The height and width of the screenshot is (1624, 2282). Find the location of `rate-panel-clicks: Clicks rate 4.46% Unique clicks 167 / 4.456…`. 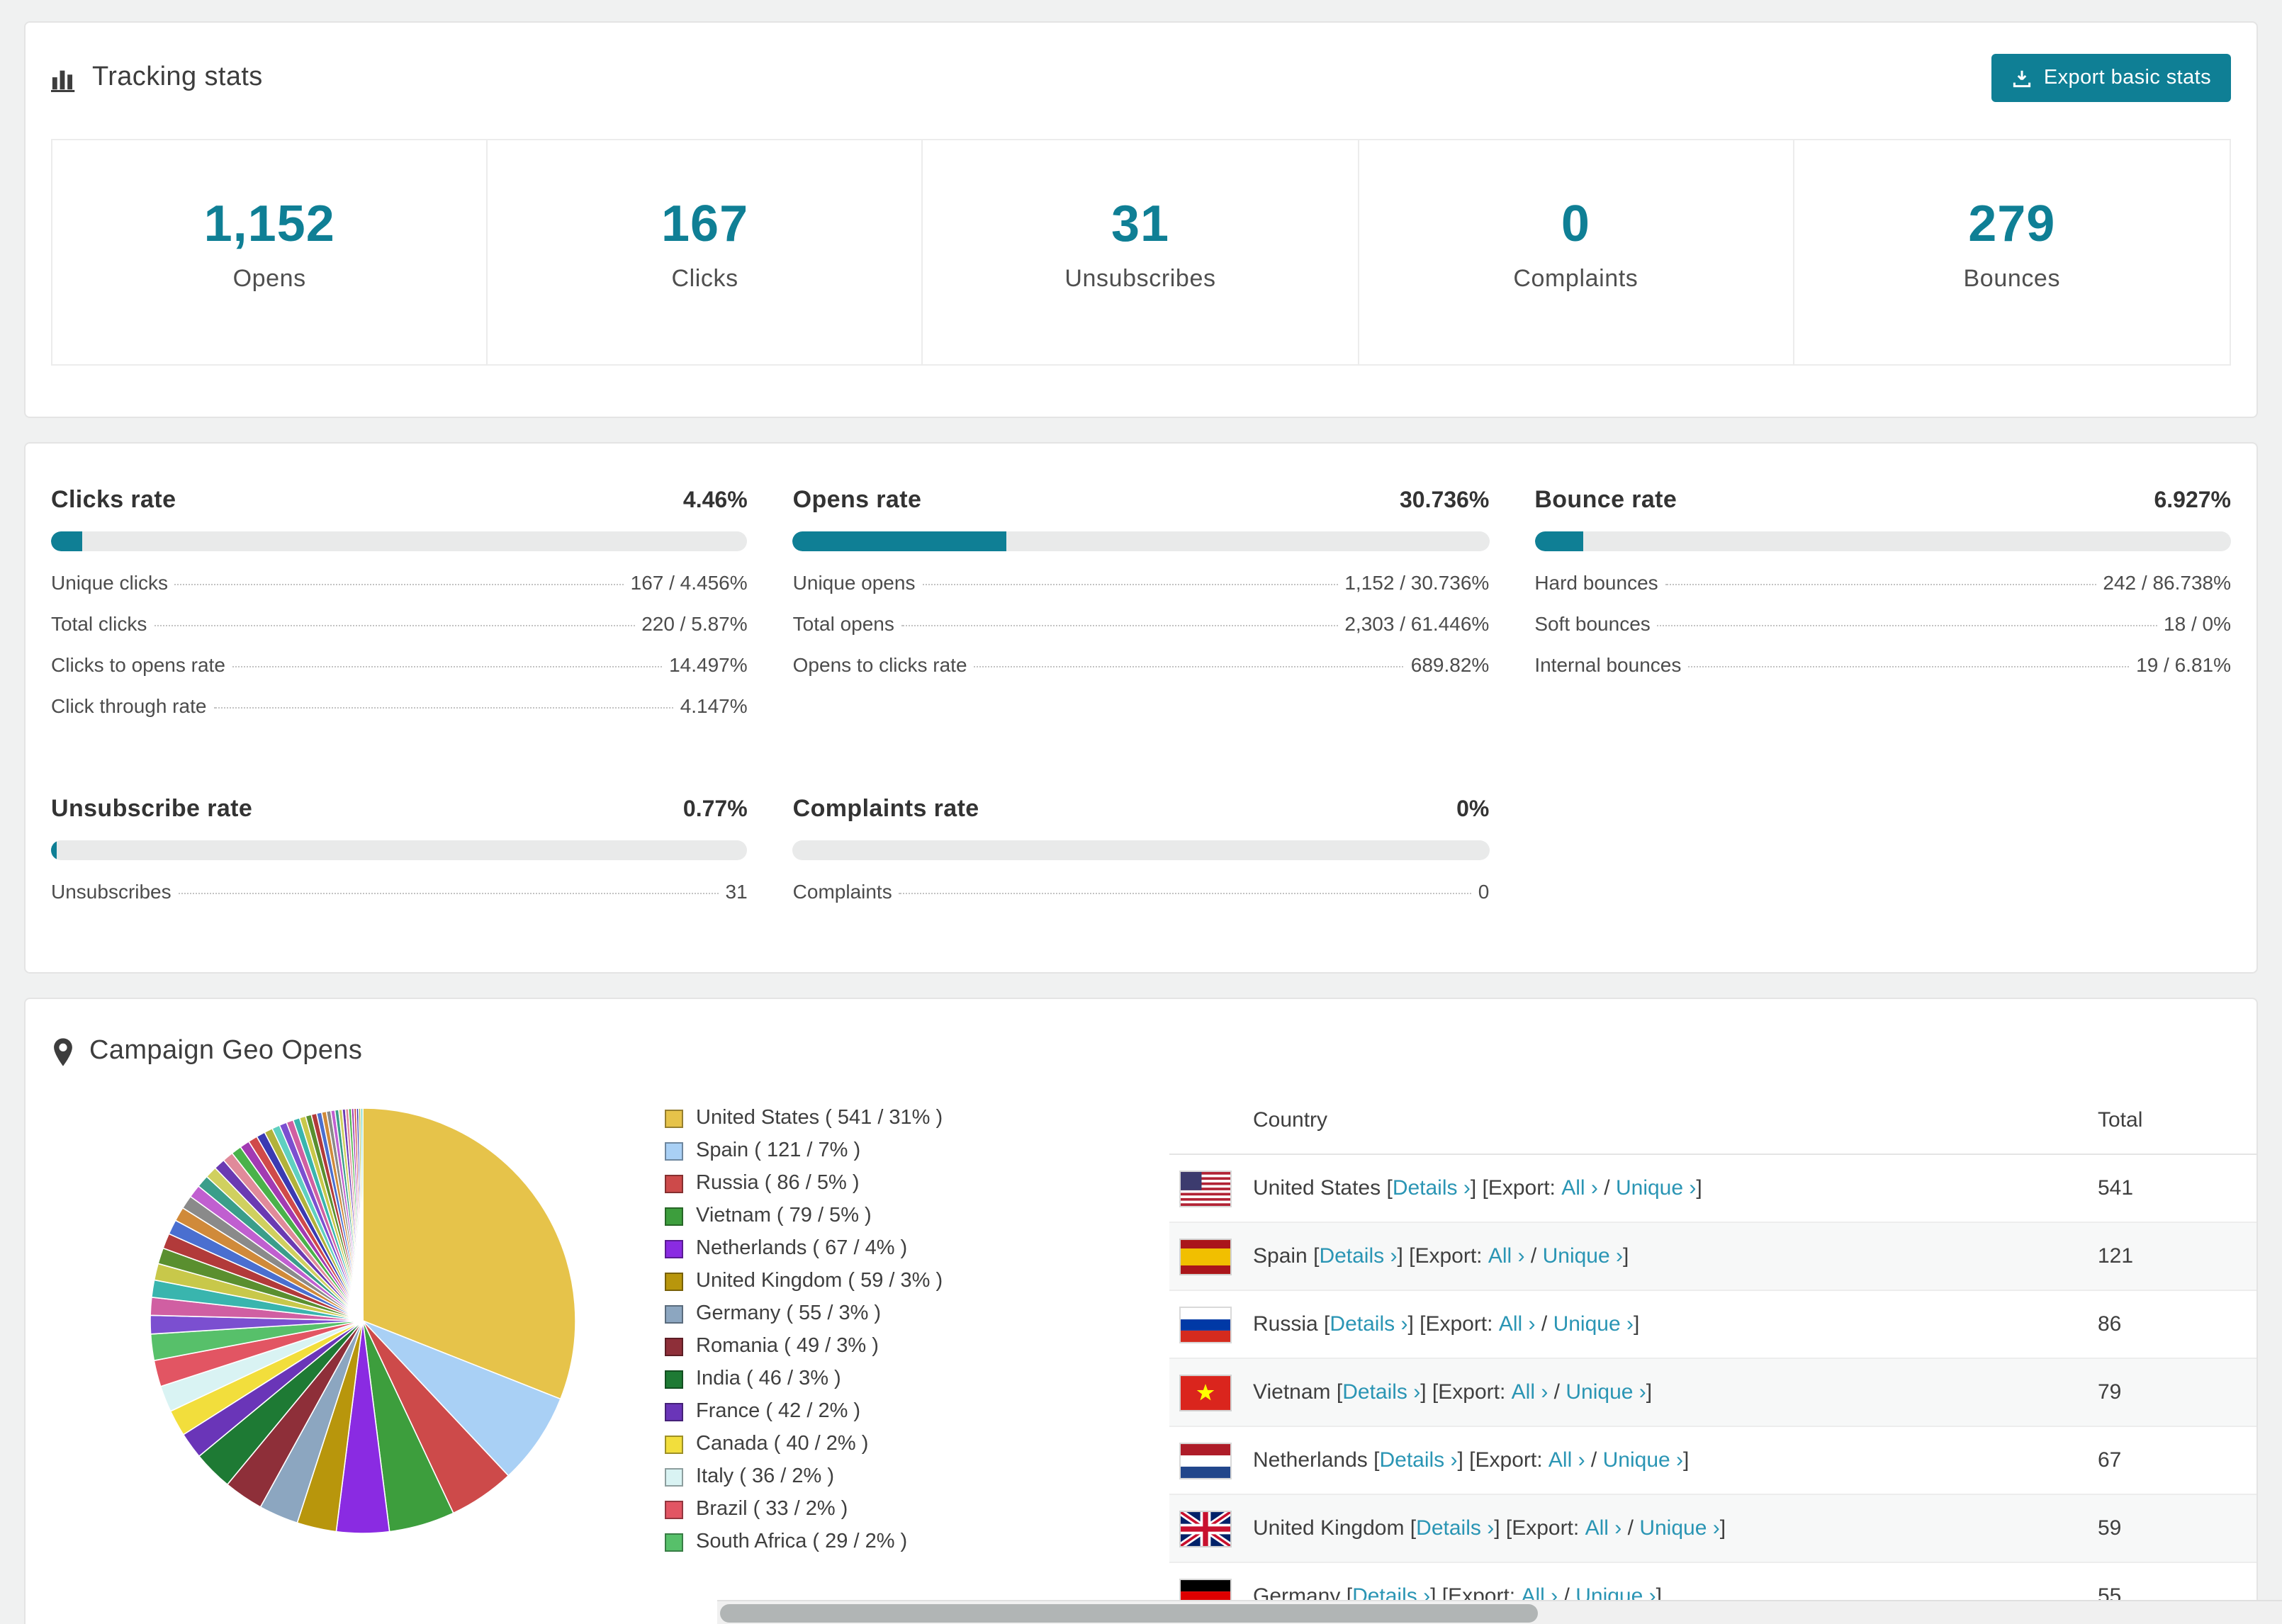

rate-panel-clicks: Clicks rate 4.46% Unique clicks 167 / 4.456… is located at coordinates (399, 610).